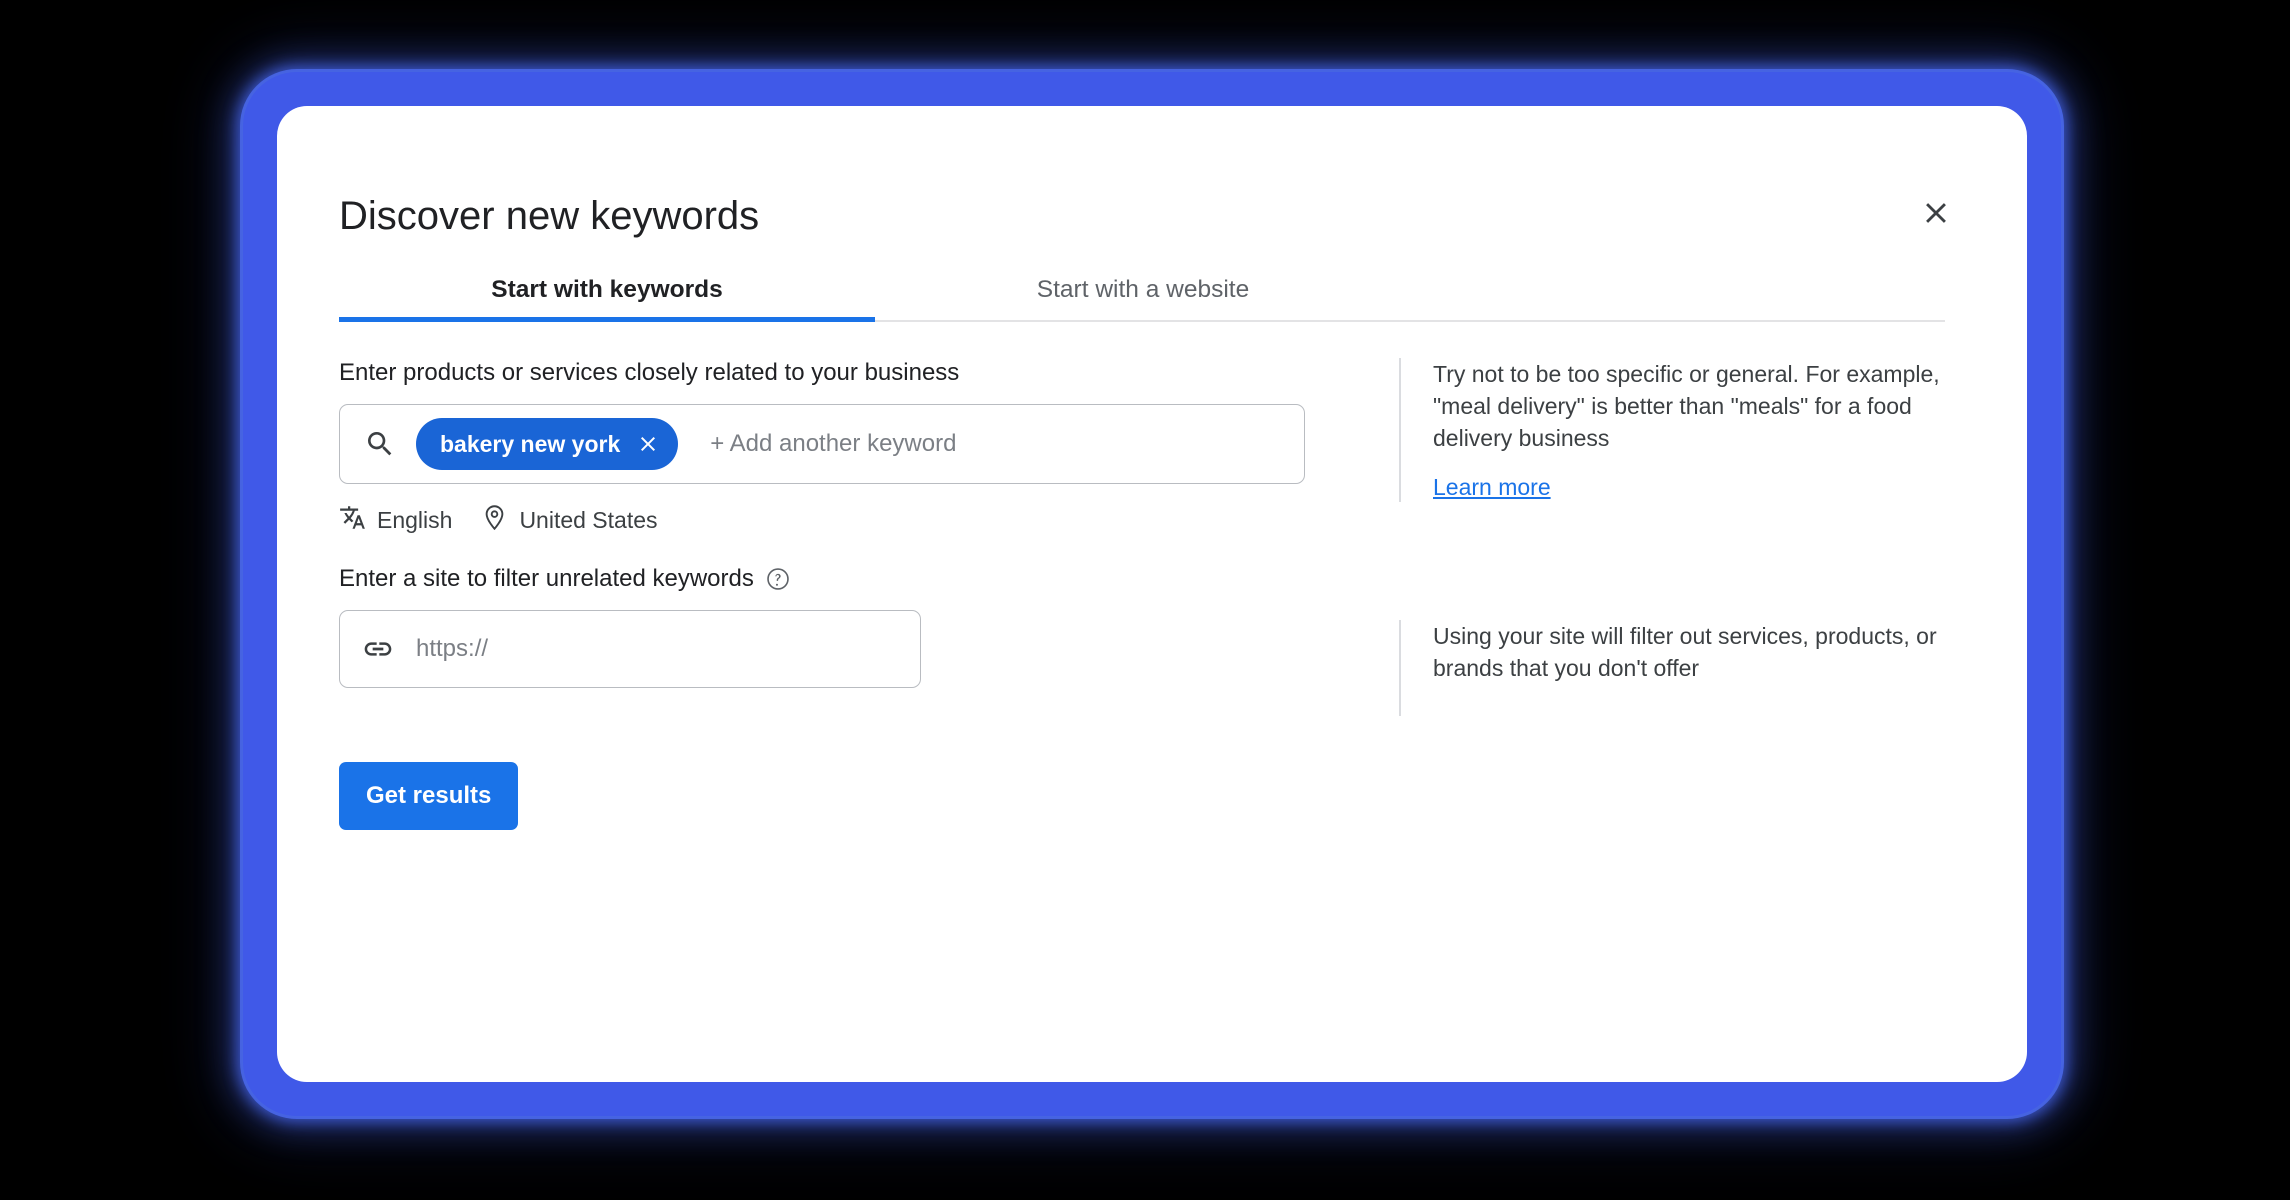 The image size is (2290, 1200). I want to click on tab-start-with-keywords: Start with keywords, so click(607, 291).